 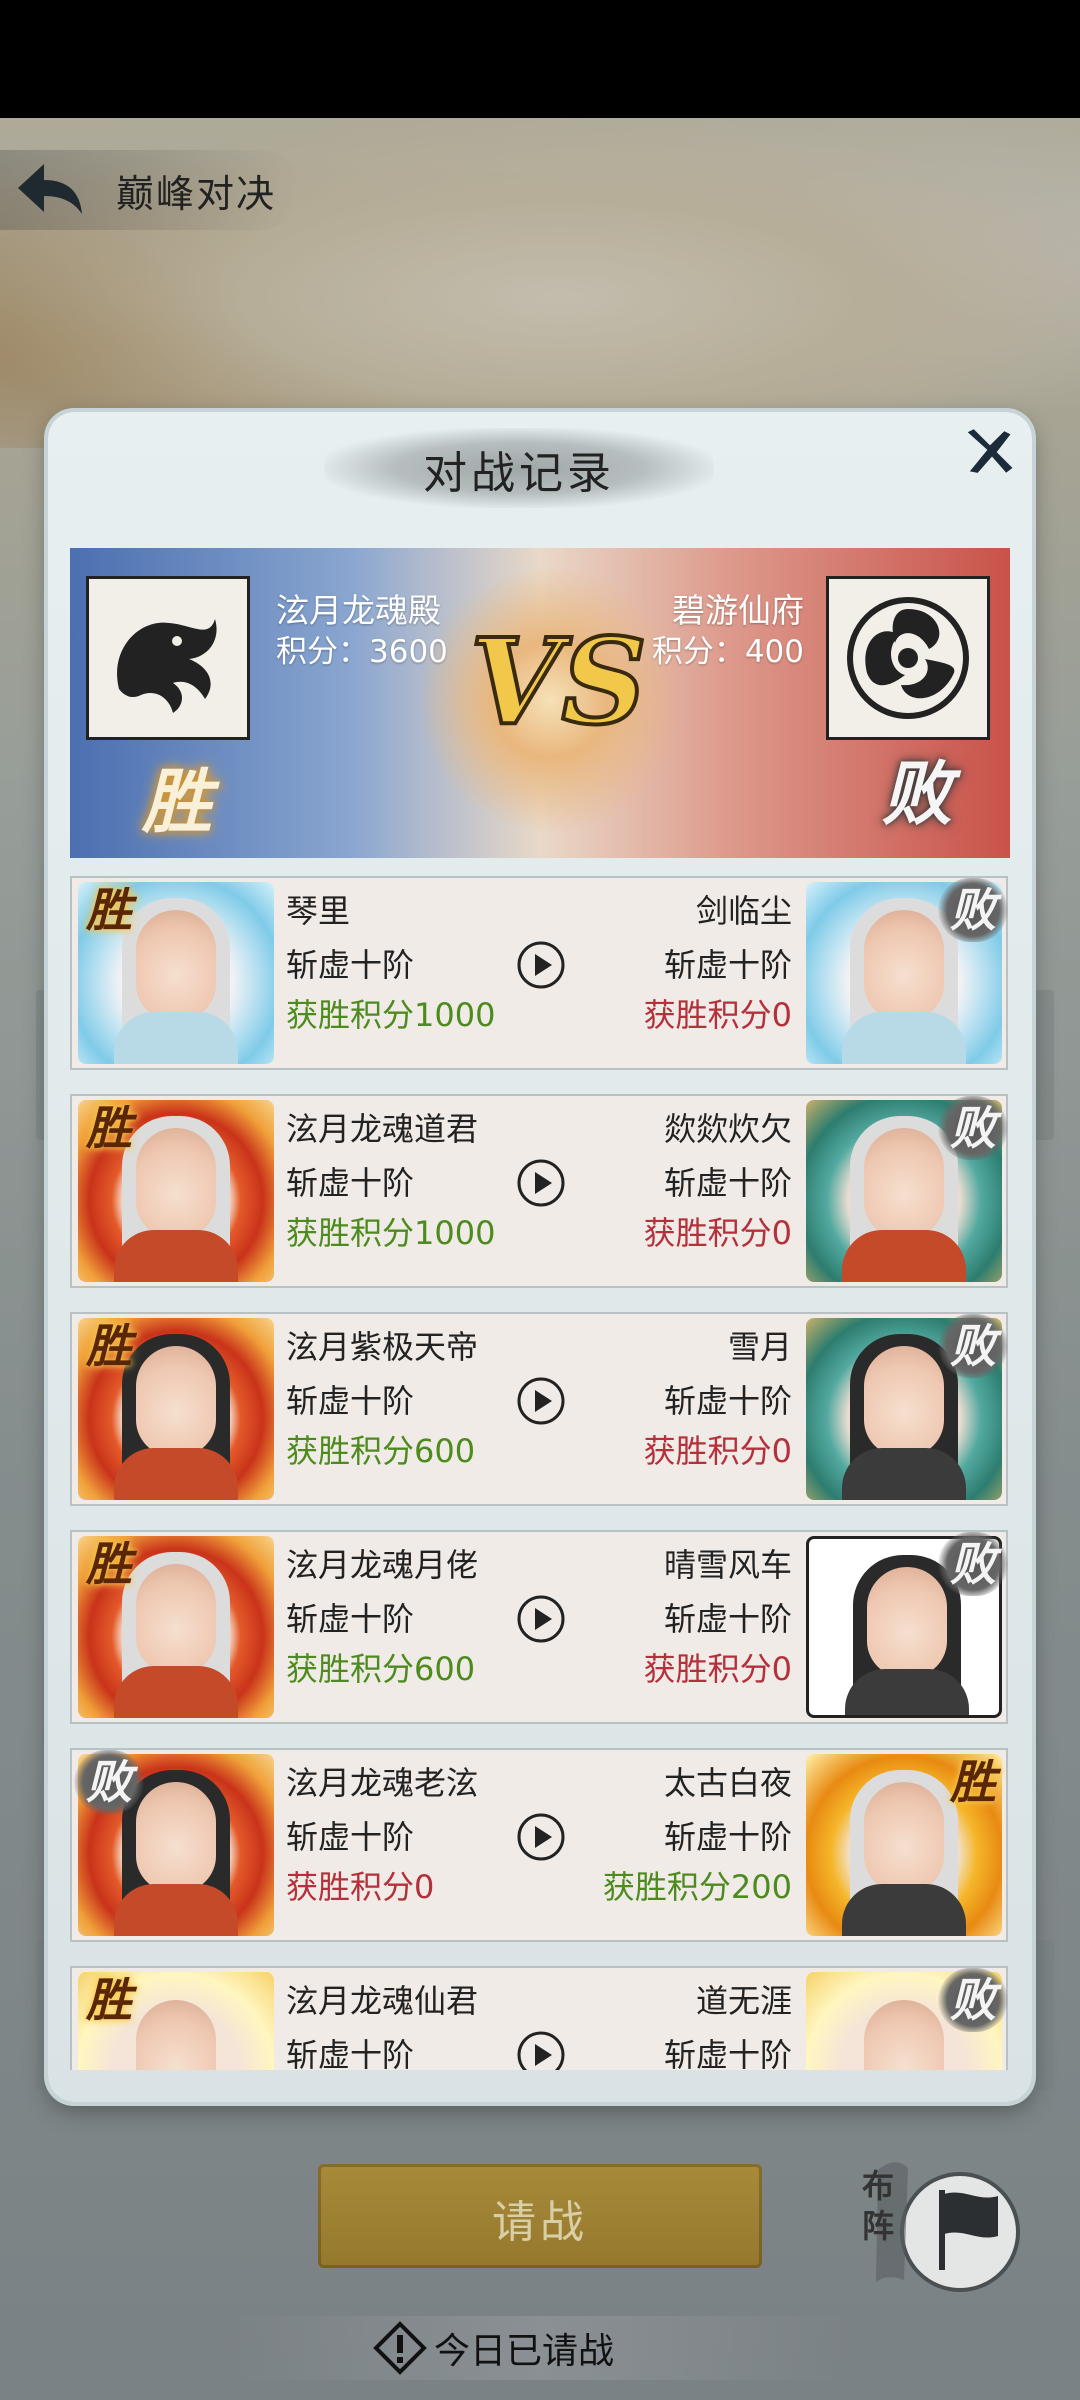 I want to click on right-guild-name: 碧游仙府, so click(x=738, y=610).